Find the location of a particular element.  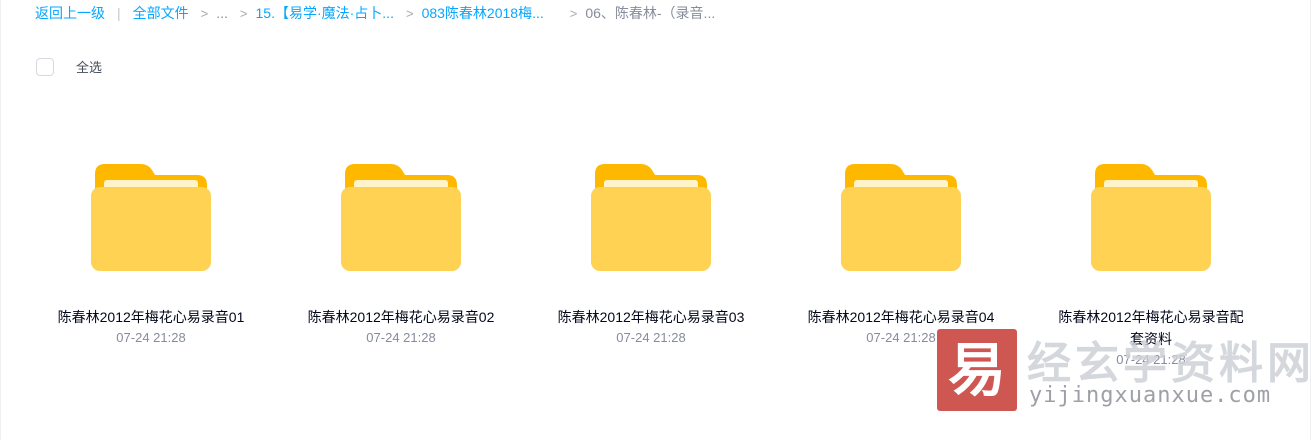

select-all-label: 全选 is located at coordinates (89, 67).